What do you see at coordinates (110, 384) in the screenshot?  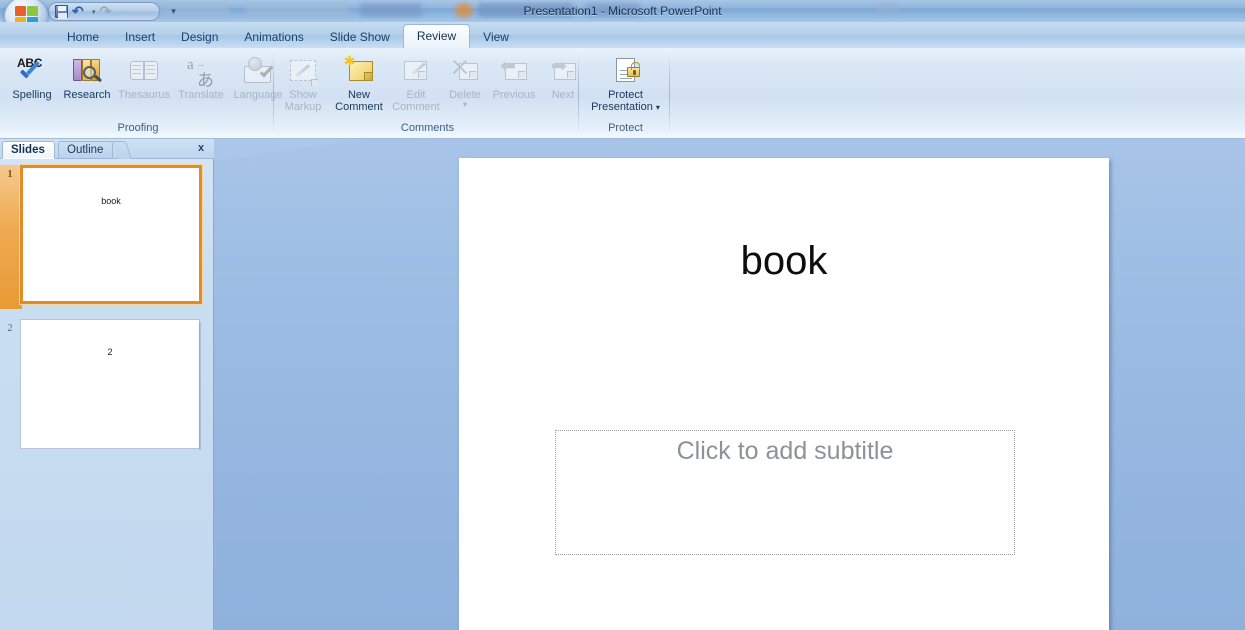 I see `slide-thumbnail-2: 2` at bounding box center [110, 384].